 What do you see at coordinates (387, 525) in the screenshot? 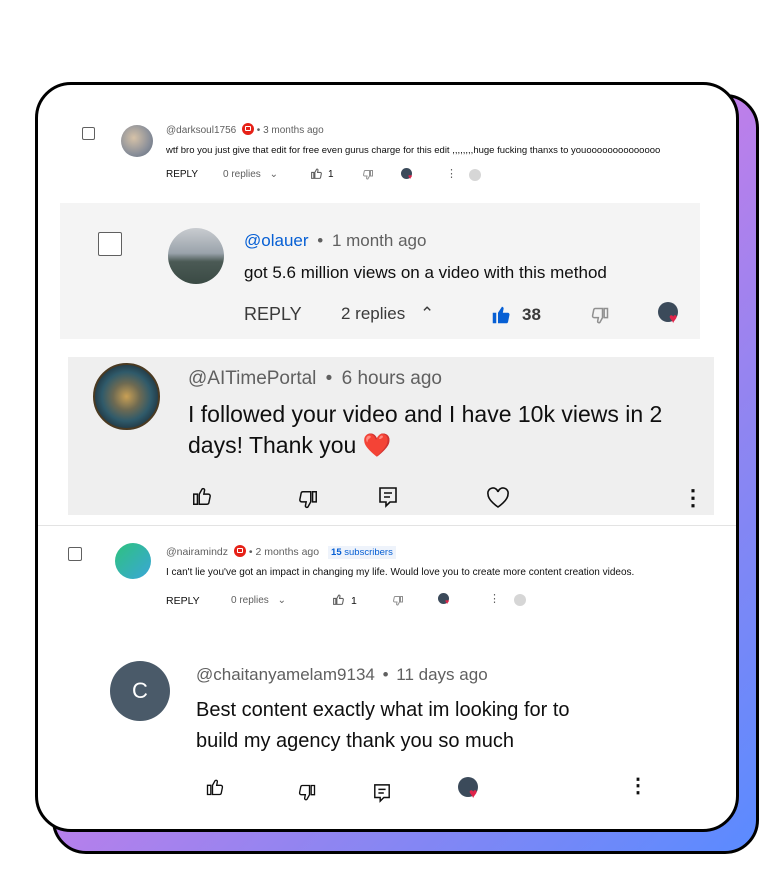
I see `divider` at bounding box center [387, 525].